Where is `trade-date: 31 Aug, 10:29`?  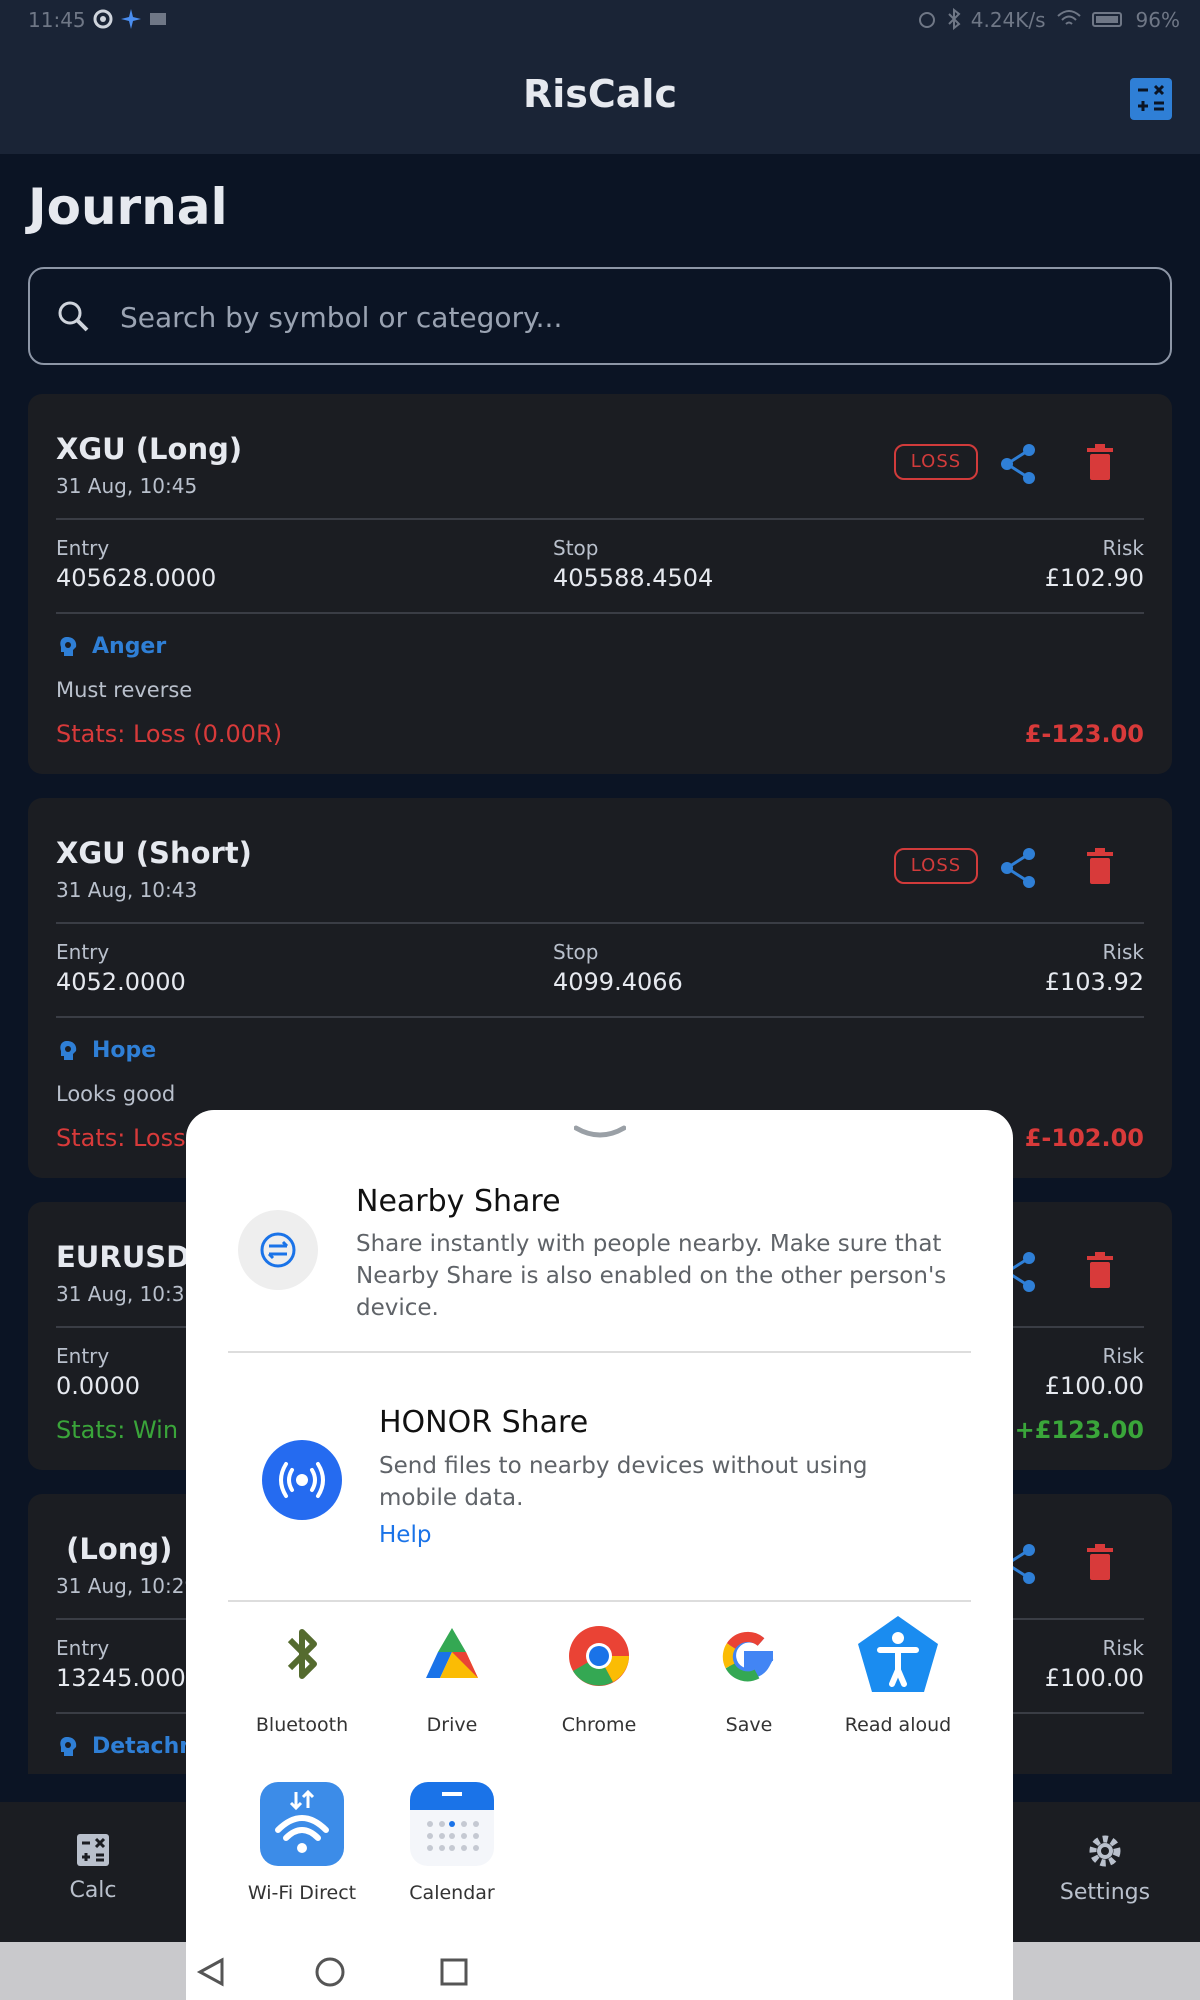
trade-date: 31 Aug, 10:29 is located at coordinates (127, 1586).